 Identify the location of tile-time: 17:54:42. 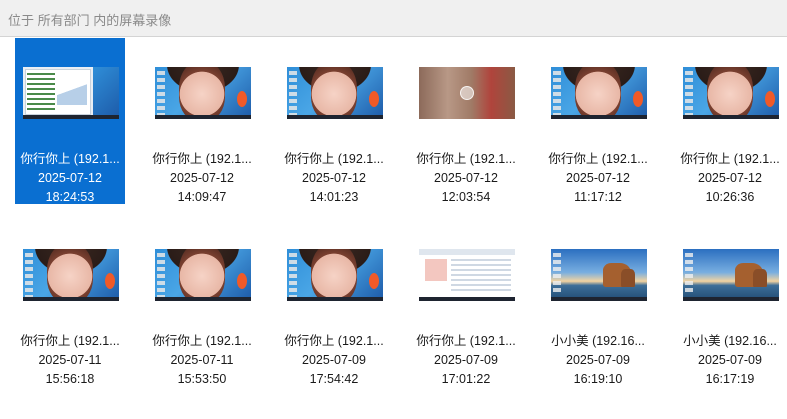
(334, 379).